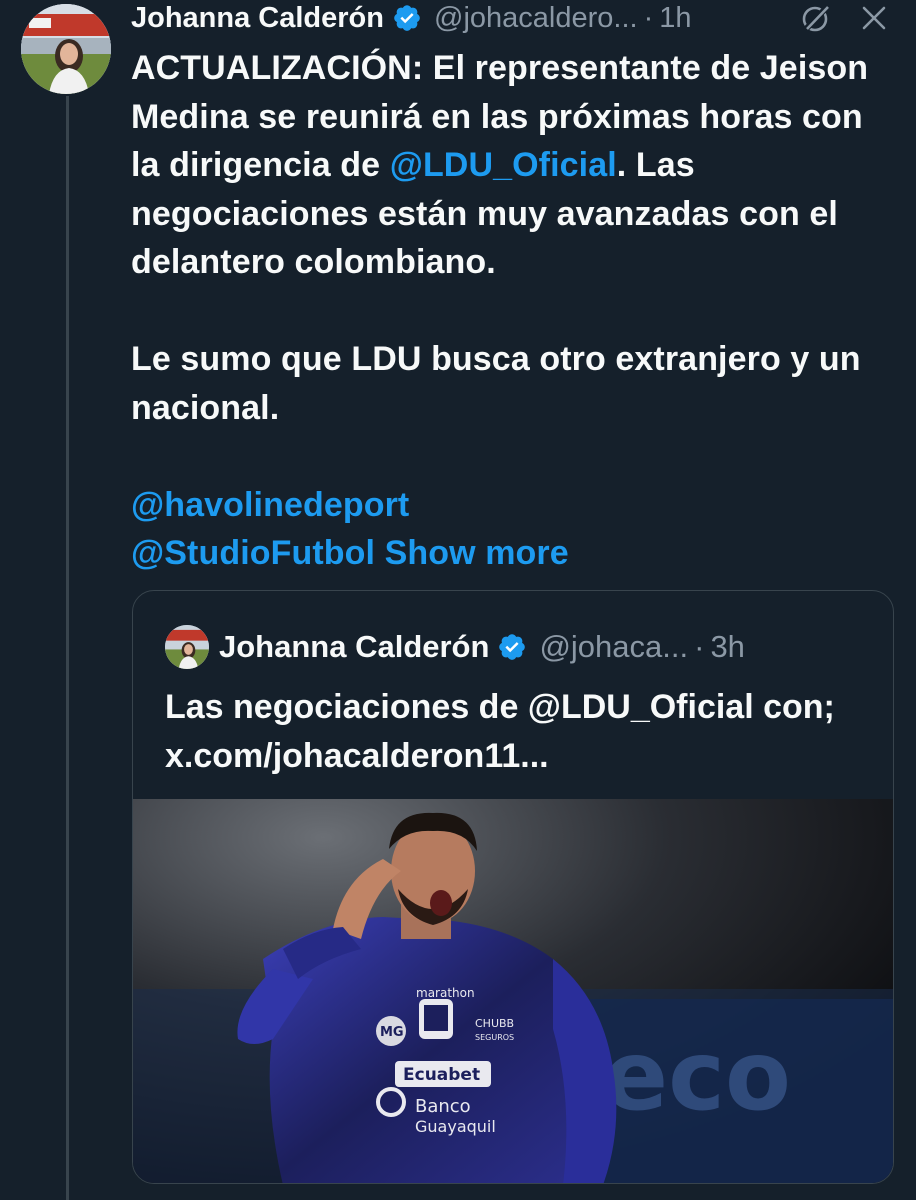  Describe the element at coordinates (270, 505) in the screenshot. I see `mention-havoline: @havolinedeport` at that location.